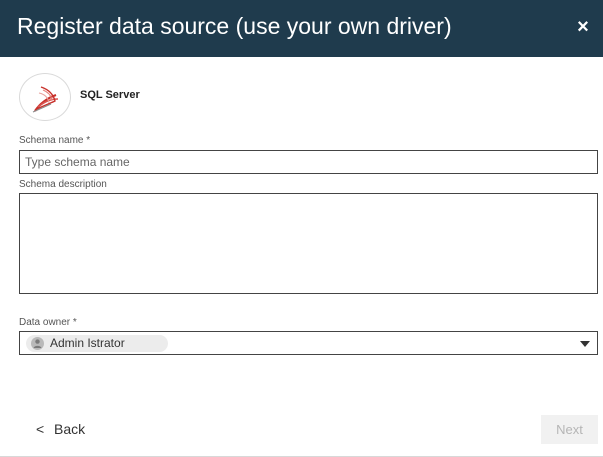  I want to click on data-owner-select: Admin Istrator, so click(308, 343).